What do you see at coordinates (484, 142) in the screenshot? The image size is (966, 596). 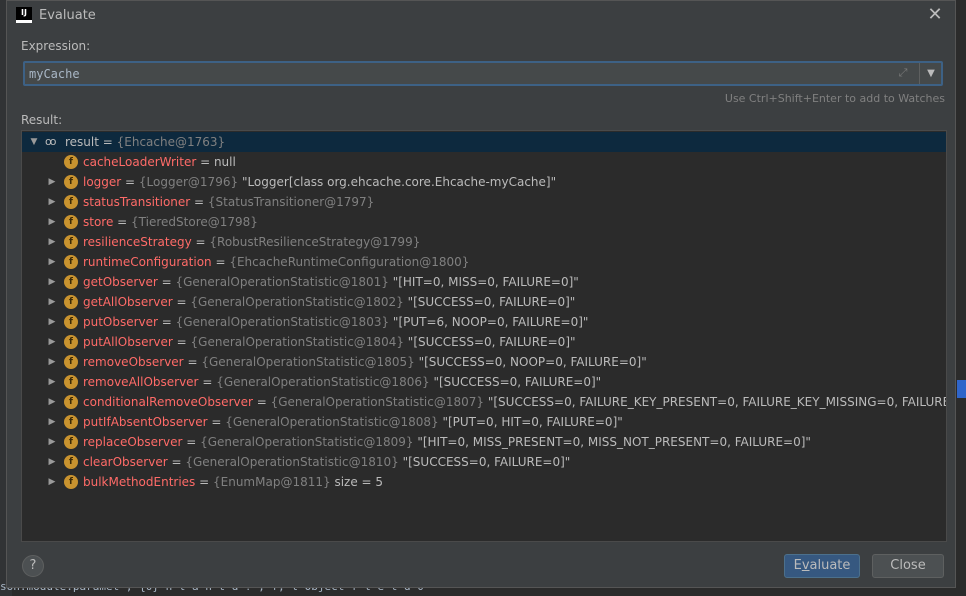 I see `result-root-row: ▼ oo result = {Ehcache@1763}` at bounding box center [484, 142].